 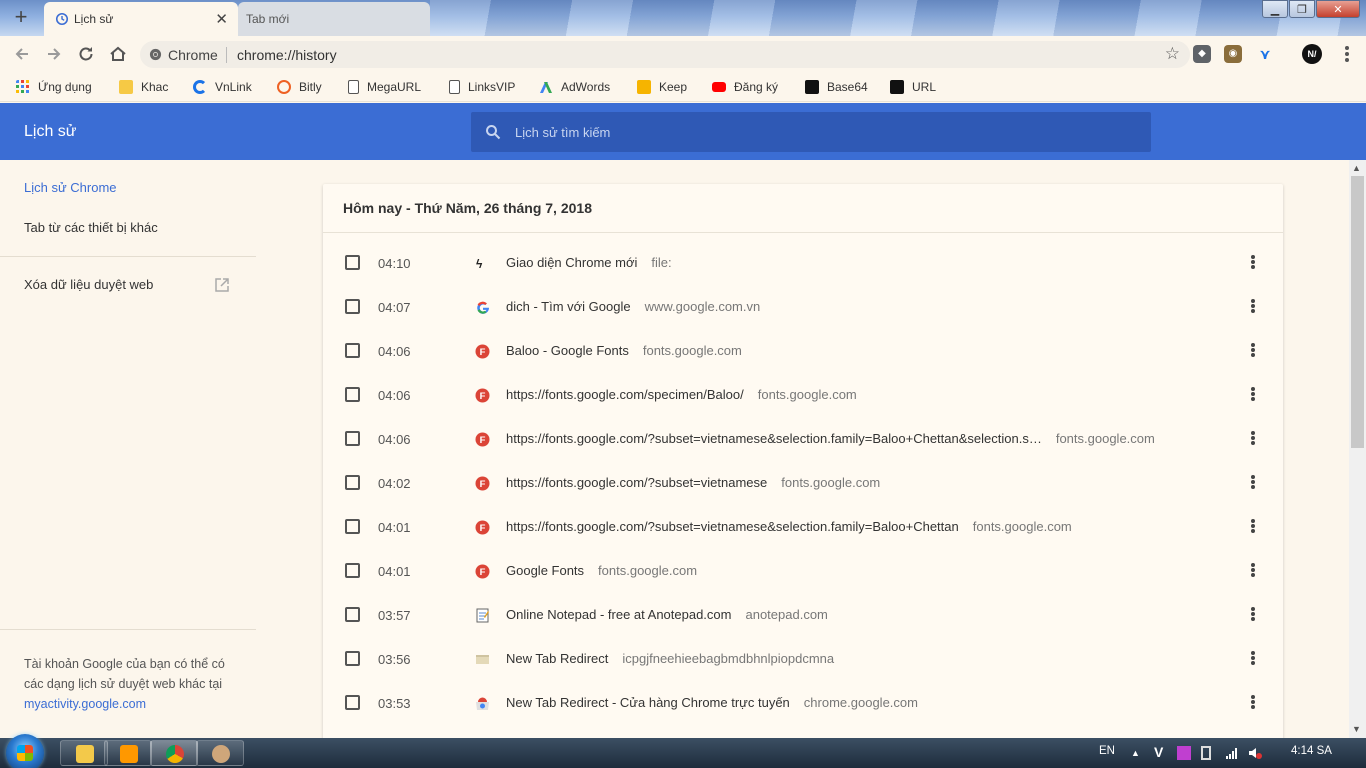 I want to click on sidebar-item-chrome-history: Lịch sử Chrome, so click(x=70, y=187).